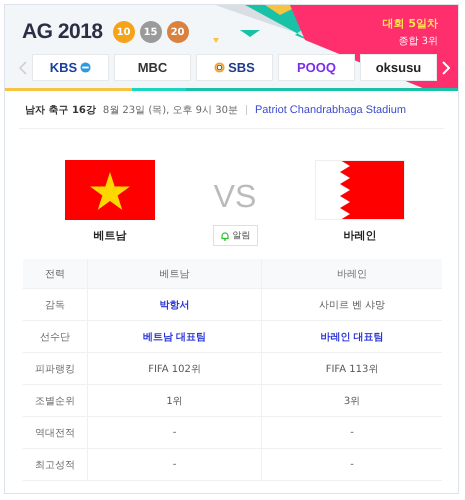  What do you see at coordinates (417, 41) in the screenshot?
I see `rank-label: 종합 3위` at bounding box center [417, 41].